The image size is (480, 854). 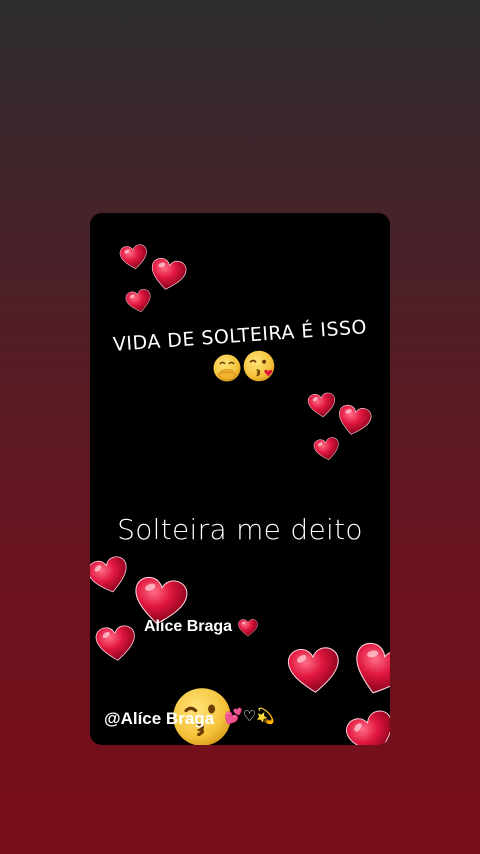 I want to click on face-with-hand-over-mouth-icon, so click(x=227, y=368).